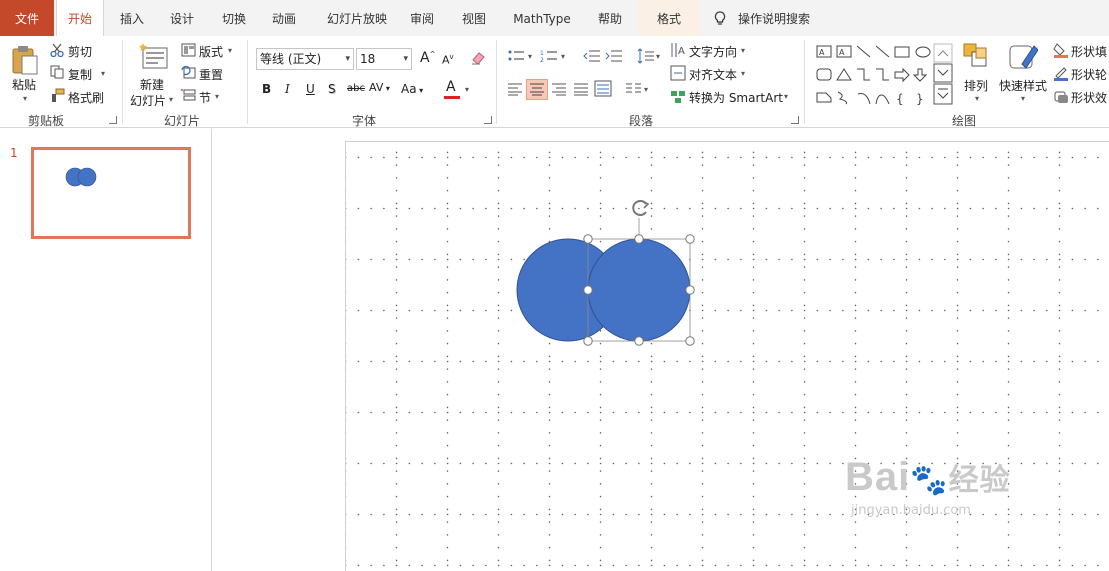  Describe the element at coordinates (878, 477) in the screenshot. I see `watermark-brand: Bai` at that location.